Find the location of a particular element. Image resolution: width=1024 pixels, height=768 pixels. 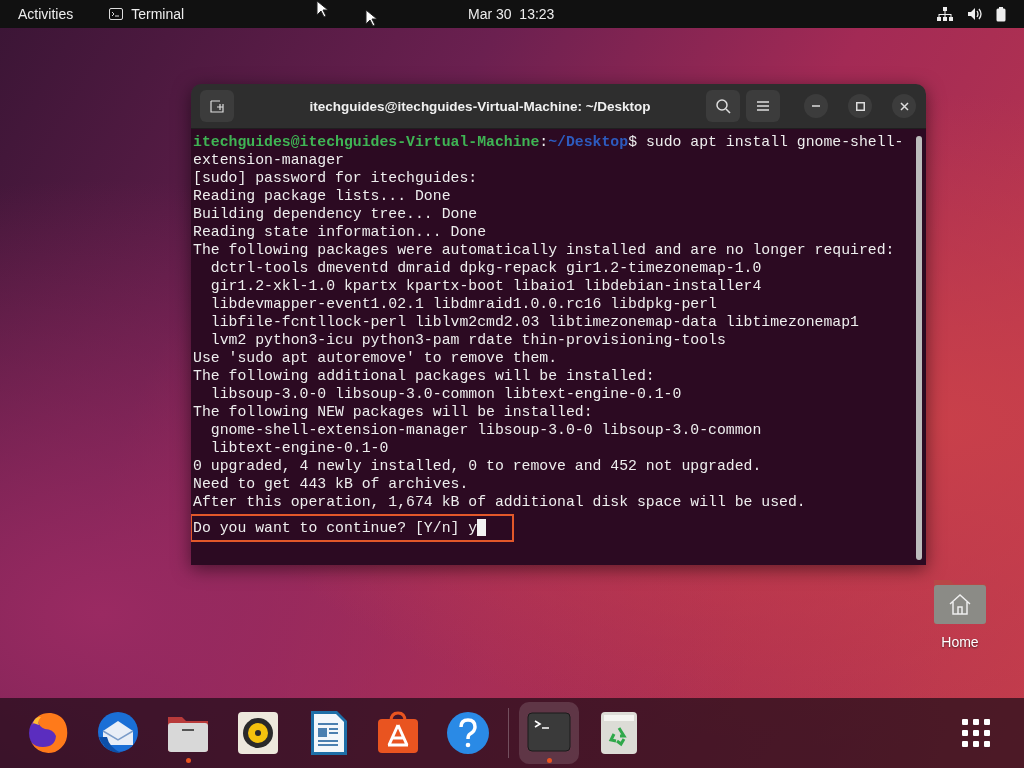

terminal-line: The following additional packages will be installed: is located at coordinates (424, 376).